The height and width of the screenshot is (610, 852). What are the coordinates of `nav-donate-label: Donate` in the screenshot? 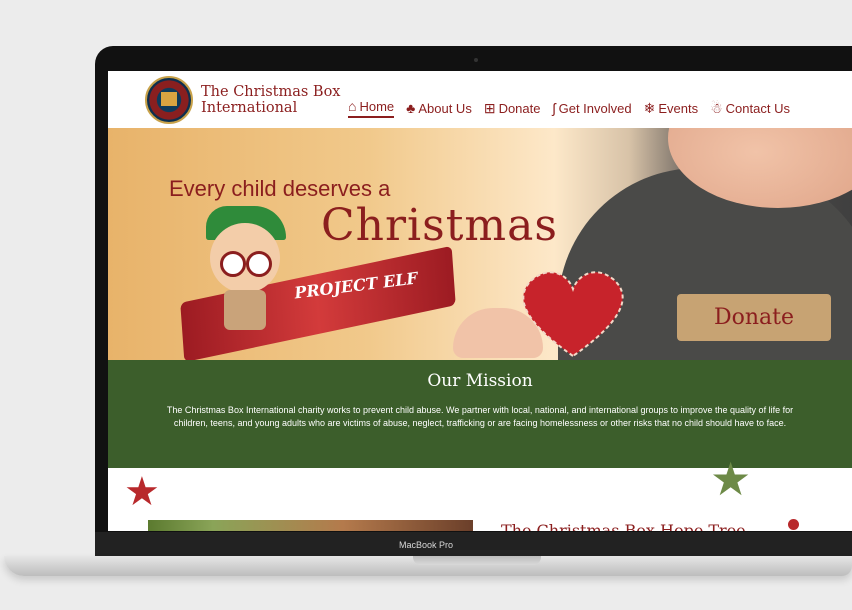 It's located at (519, 108).